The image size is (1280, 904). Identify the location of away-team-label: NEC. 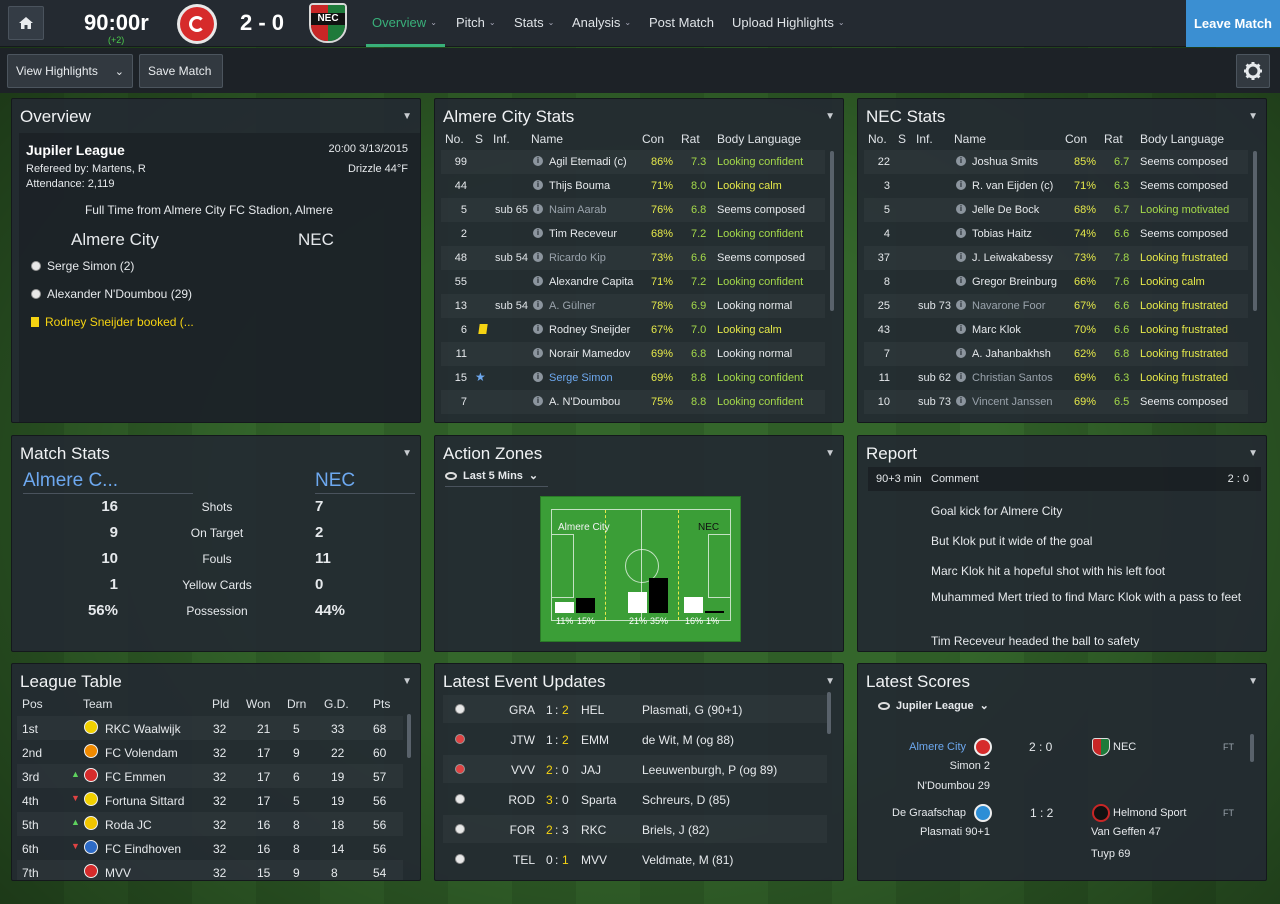
(335, 481).